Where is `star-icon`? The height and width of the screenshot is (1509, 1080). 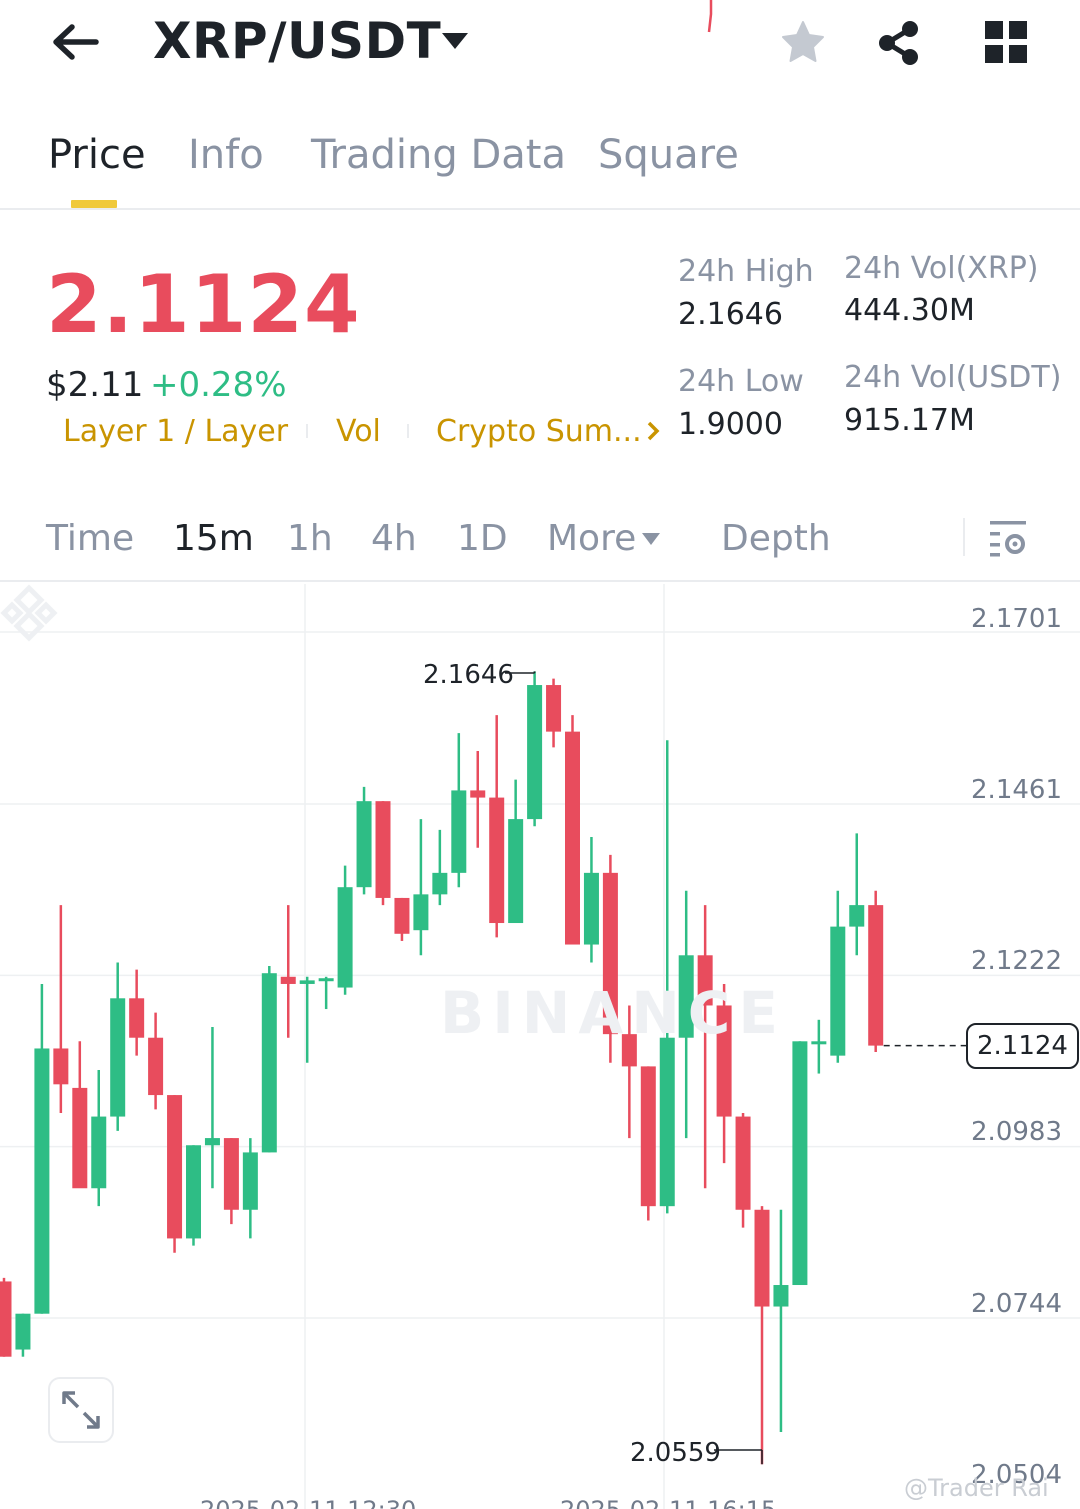 star-icon is located at coordinates (803, 43).